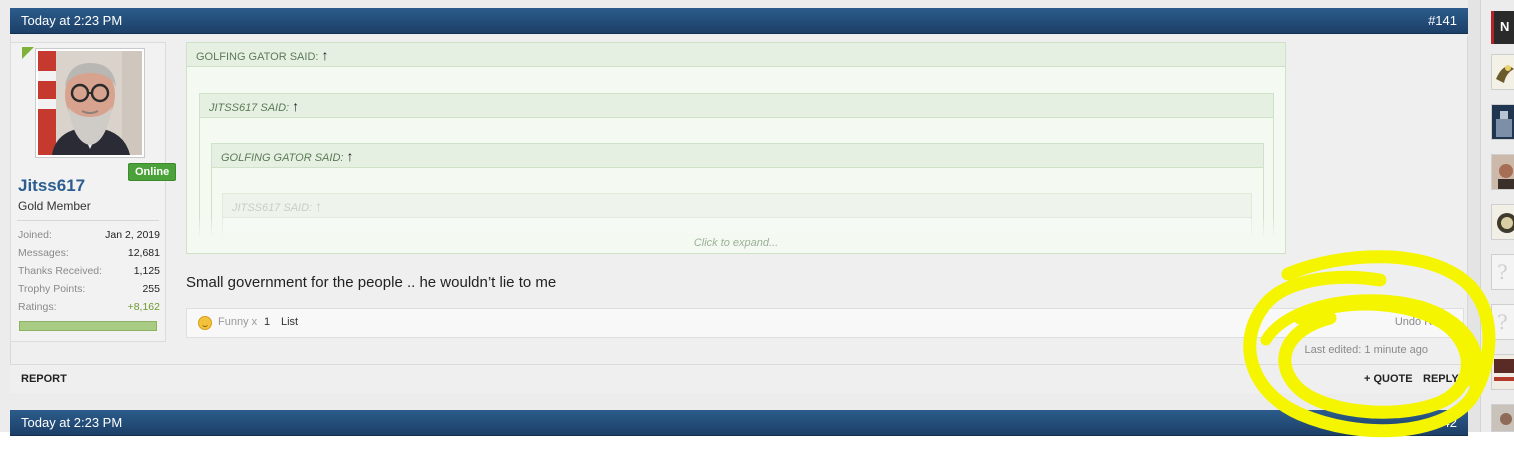  I want to click on post-number-link: #141, so click(1442, 21).